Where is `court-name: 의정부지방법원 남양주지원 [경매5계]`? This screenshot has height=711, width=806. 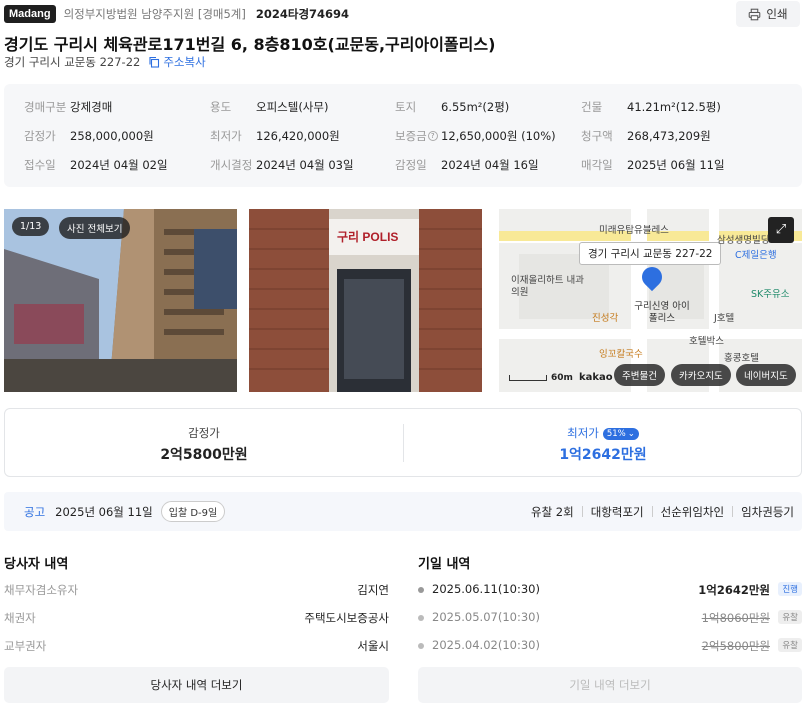
court-name: 의정부지방법원 남양주지원 [경매5계] is located at coordinates (154, 14).